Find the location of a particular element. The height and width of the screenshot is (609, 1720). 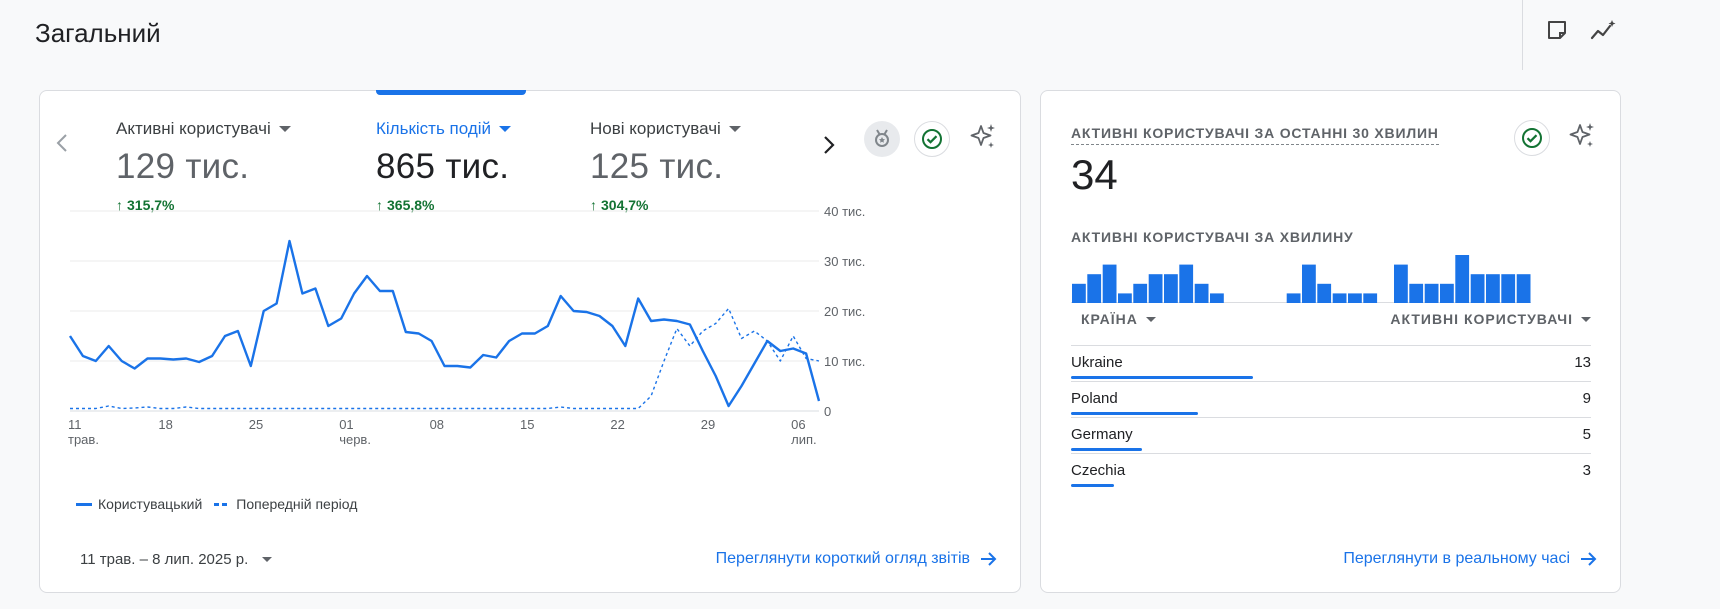

notes-icon is located at coordinates (1557, 30).